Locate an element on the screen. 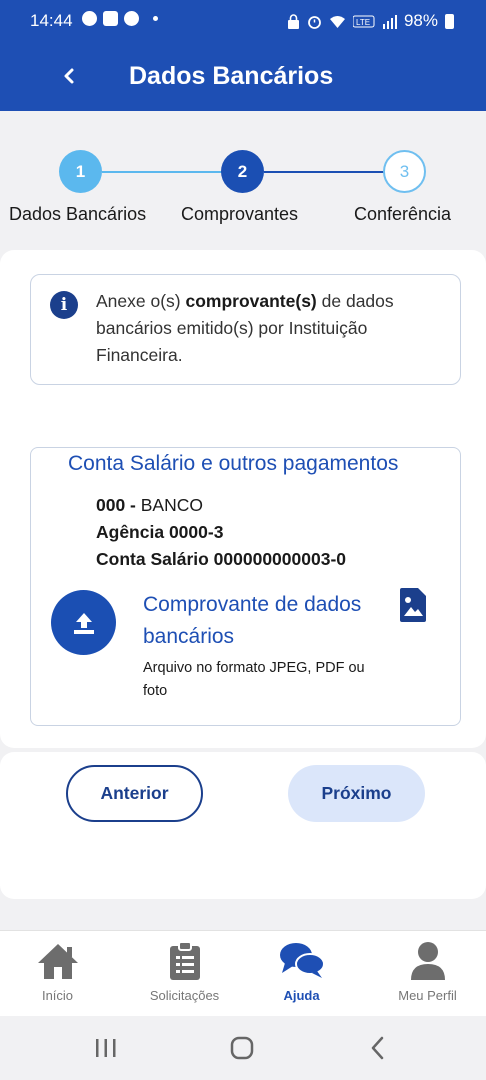 The image size is (486, 1080). home-circle-icon is located at coordinates (242, 1048).